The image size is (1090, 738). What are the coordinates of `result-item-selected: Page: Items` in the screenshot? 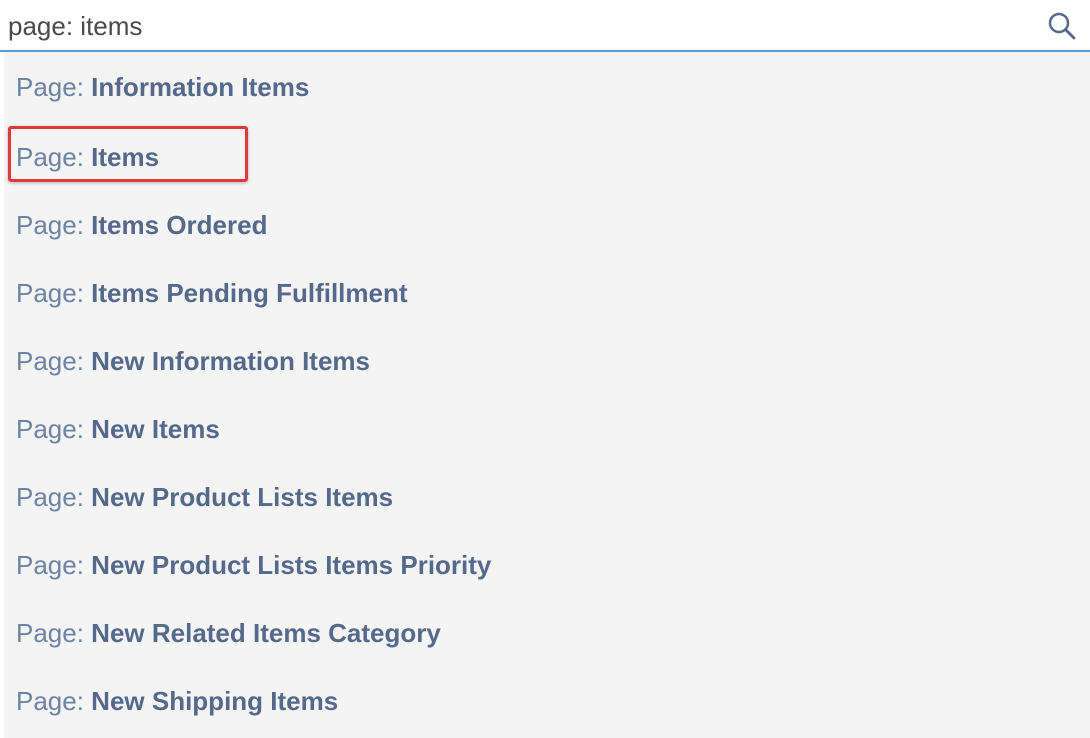 It's located at (547, 156).